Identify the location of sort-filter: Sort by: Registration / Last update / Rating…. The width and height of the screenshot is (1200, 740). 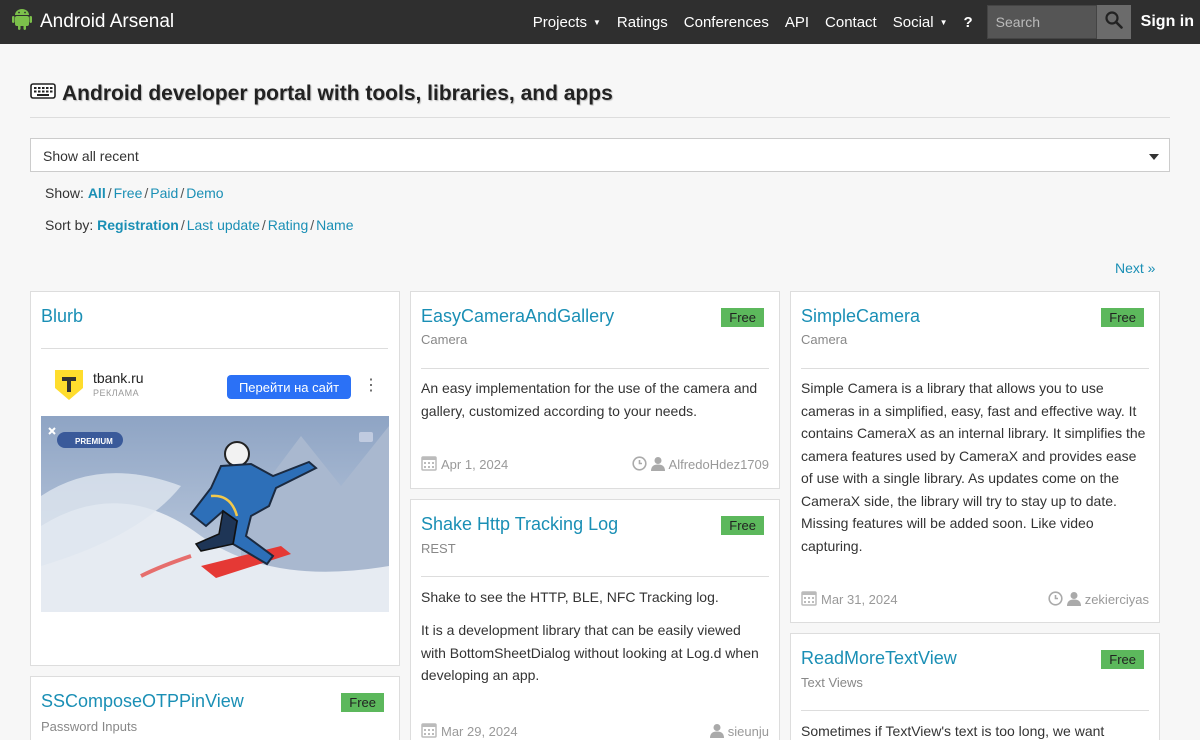
(199, 225).